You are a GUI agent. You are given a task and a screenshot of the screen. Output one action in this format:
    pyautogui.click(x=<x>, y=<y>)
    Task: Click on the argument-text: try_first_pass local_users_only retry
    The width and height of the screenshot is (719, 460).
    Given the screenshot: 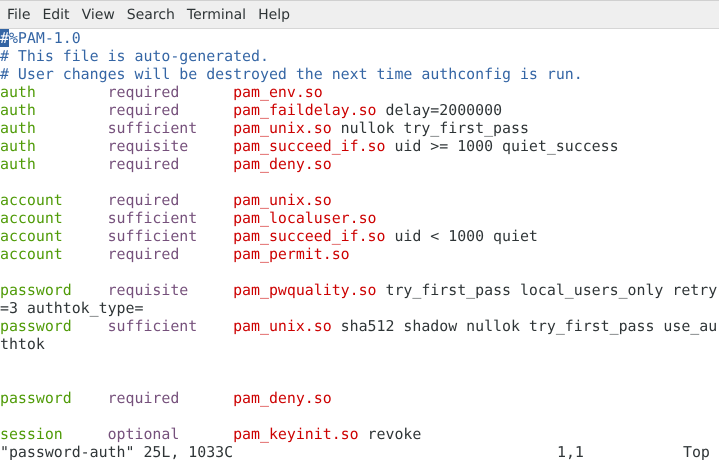 What is the action you would take?
    pyautogui.click(x=551, y=290)
    